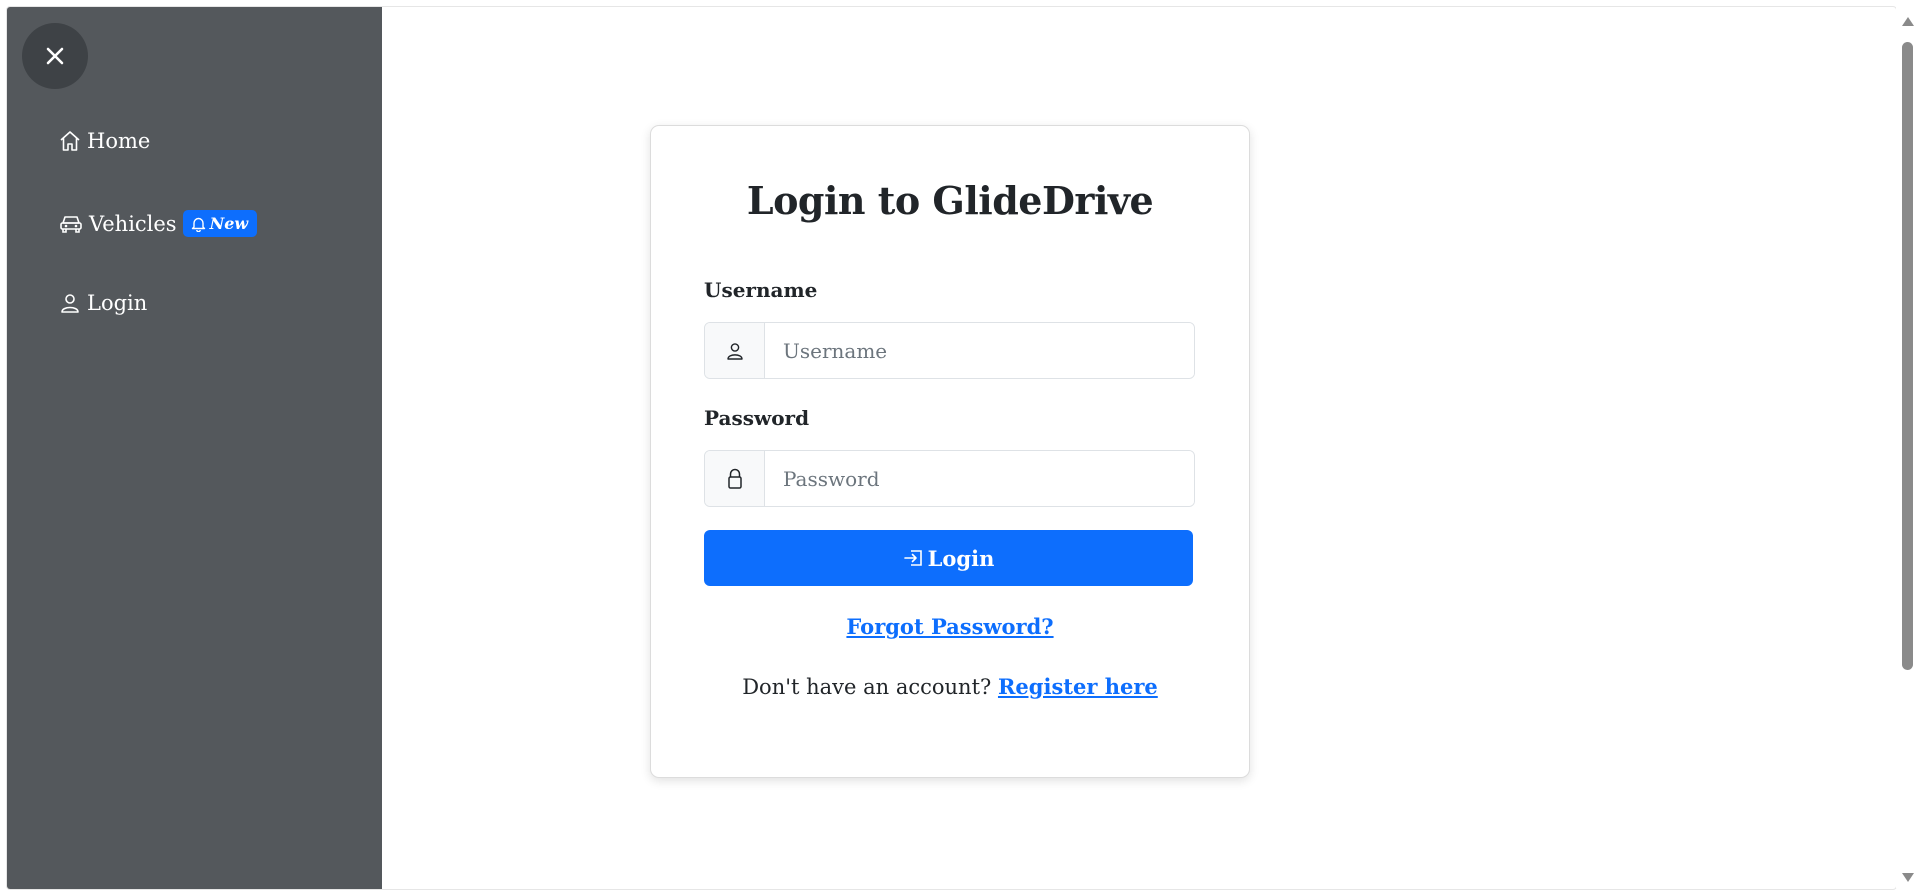  What do you see at coordinates (1908, 877) in the screenshot?
I see `scroll-down-arrow-icon` at bounding box center [1908, 877].